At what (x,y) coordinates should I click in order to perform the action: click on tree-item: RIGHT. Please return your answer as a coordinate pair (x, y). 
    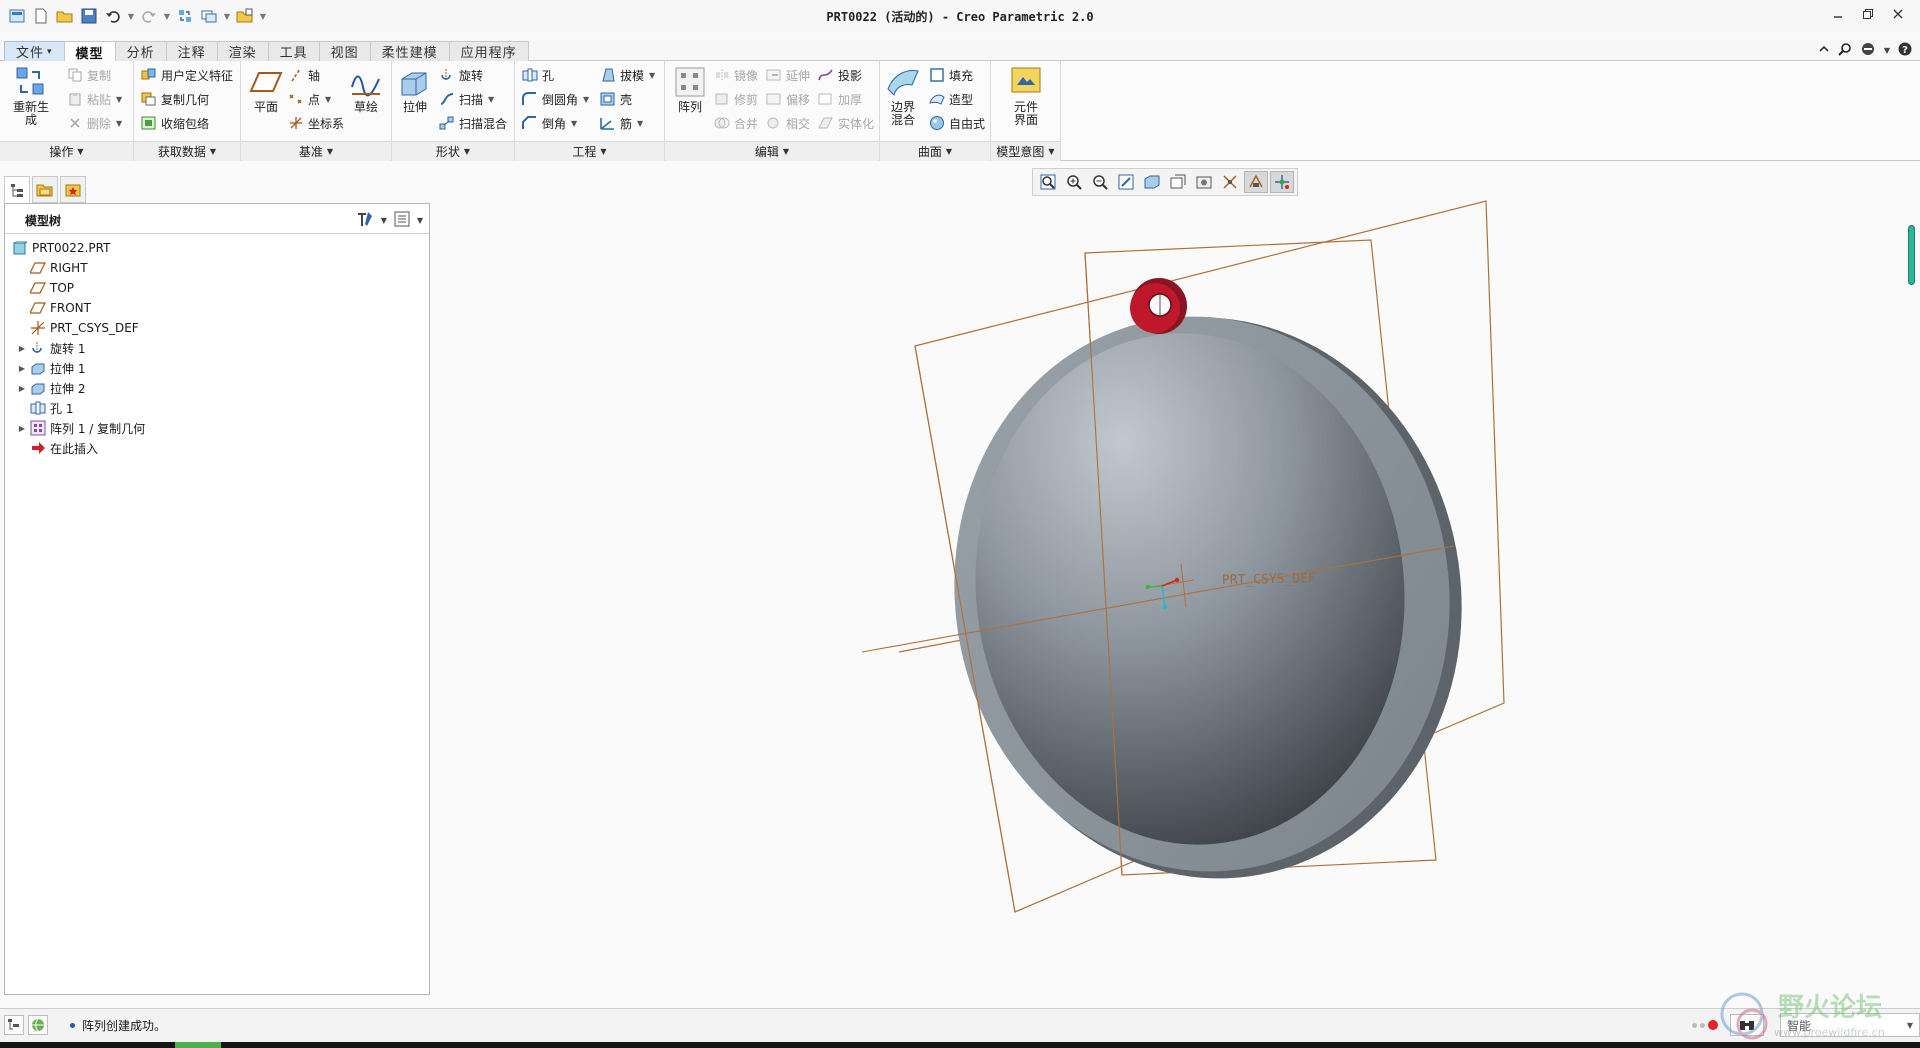
    Looking at the image, I should click on (217, 268).